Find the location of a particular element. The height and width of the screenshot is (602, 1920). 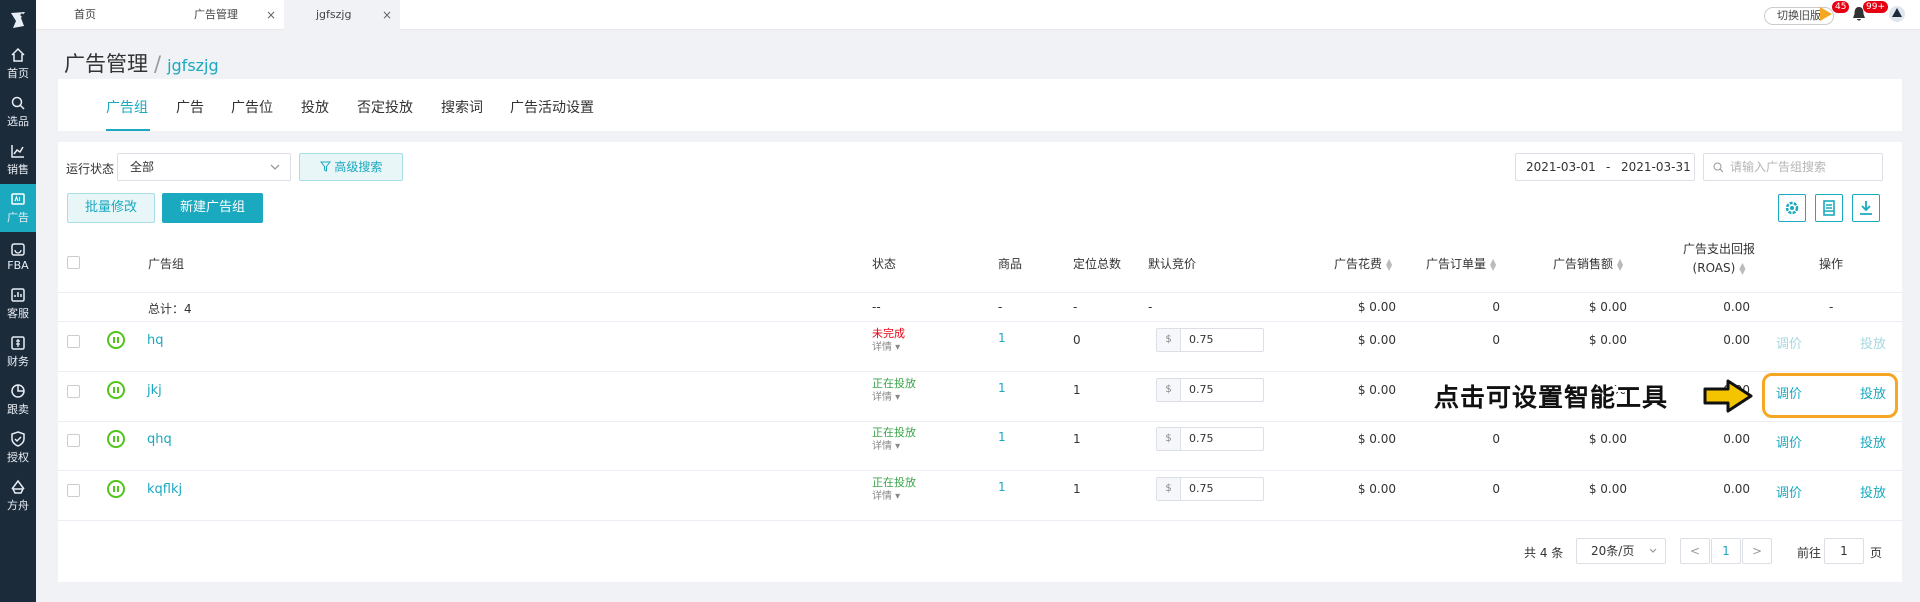

total-orders: 0 is located at coordinates (1496, 307).